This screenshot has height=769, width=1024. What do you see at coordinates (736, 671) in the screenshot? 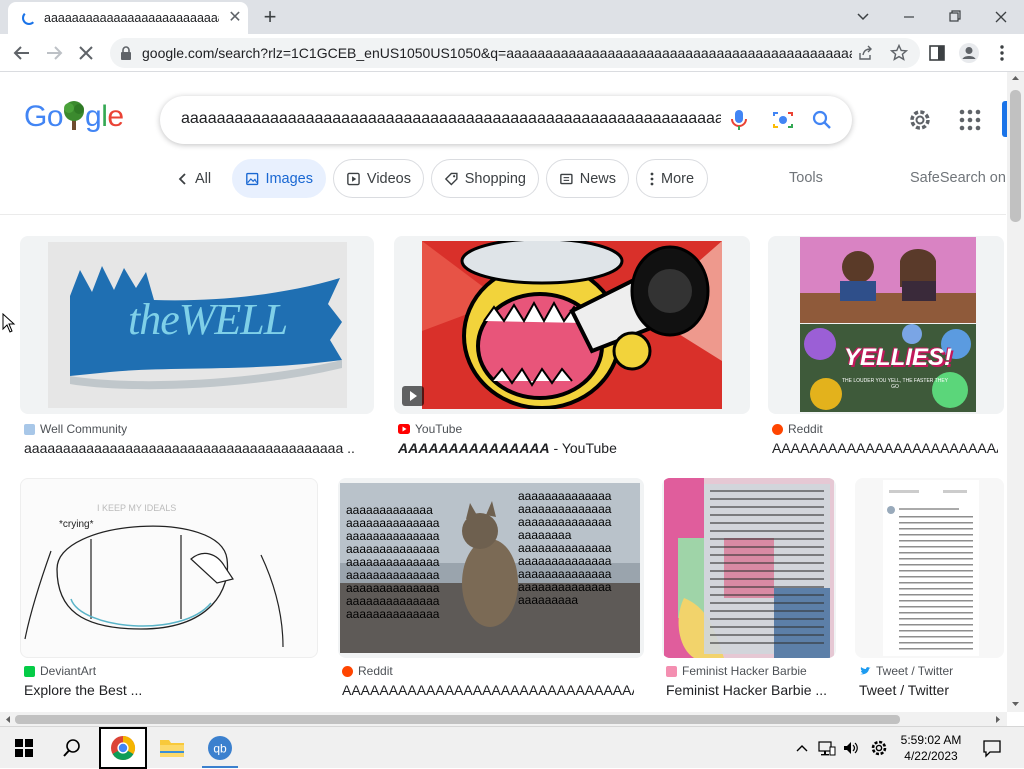
I see `result-source: Feminist Hacker Barbie` at bounding box center [736, 671].